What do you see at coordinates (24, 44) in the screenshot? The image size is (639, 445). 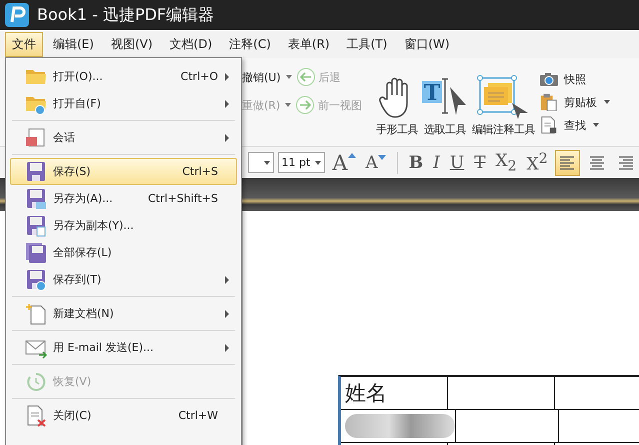 I see `menu-bar-item: 文件` at bounding box center [24, 44].